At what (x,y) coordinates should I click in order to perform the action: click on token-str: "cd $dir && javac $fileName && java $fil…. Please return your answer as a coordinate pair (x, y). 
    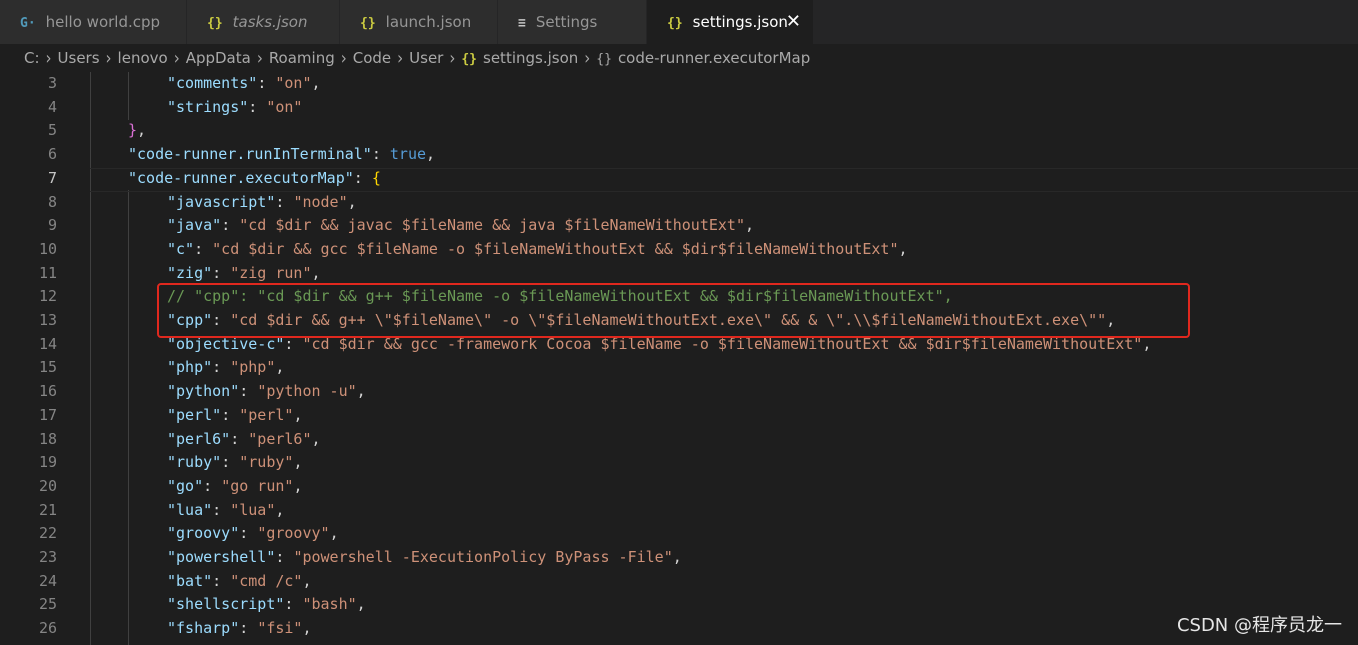
    Looking at the image, I should click on (492, 225).